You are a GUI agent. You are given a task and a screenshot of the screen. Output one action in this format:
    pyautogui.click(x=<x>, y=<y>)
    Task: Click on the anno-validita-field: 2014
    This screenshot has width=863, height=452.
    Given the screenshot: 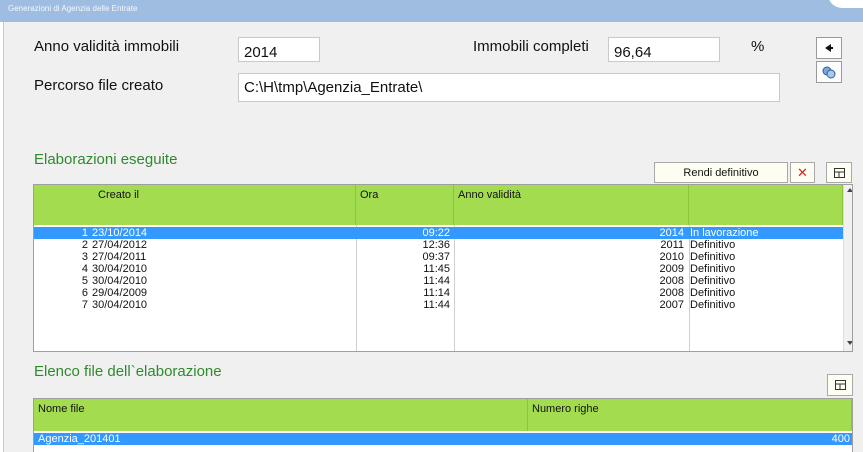 What is the action you would take?
    pyautogui.click(x=279, y=49)
    